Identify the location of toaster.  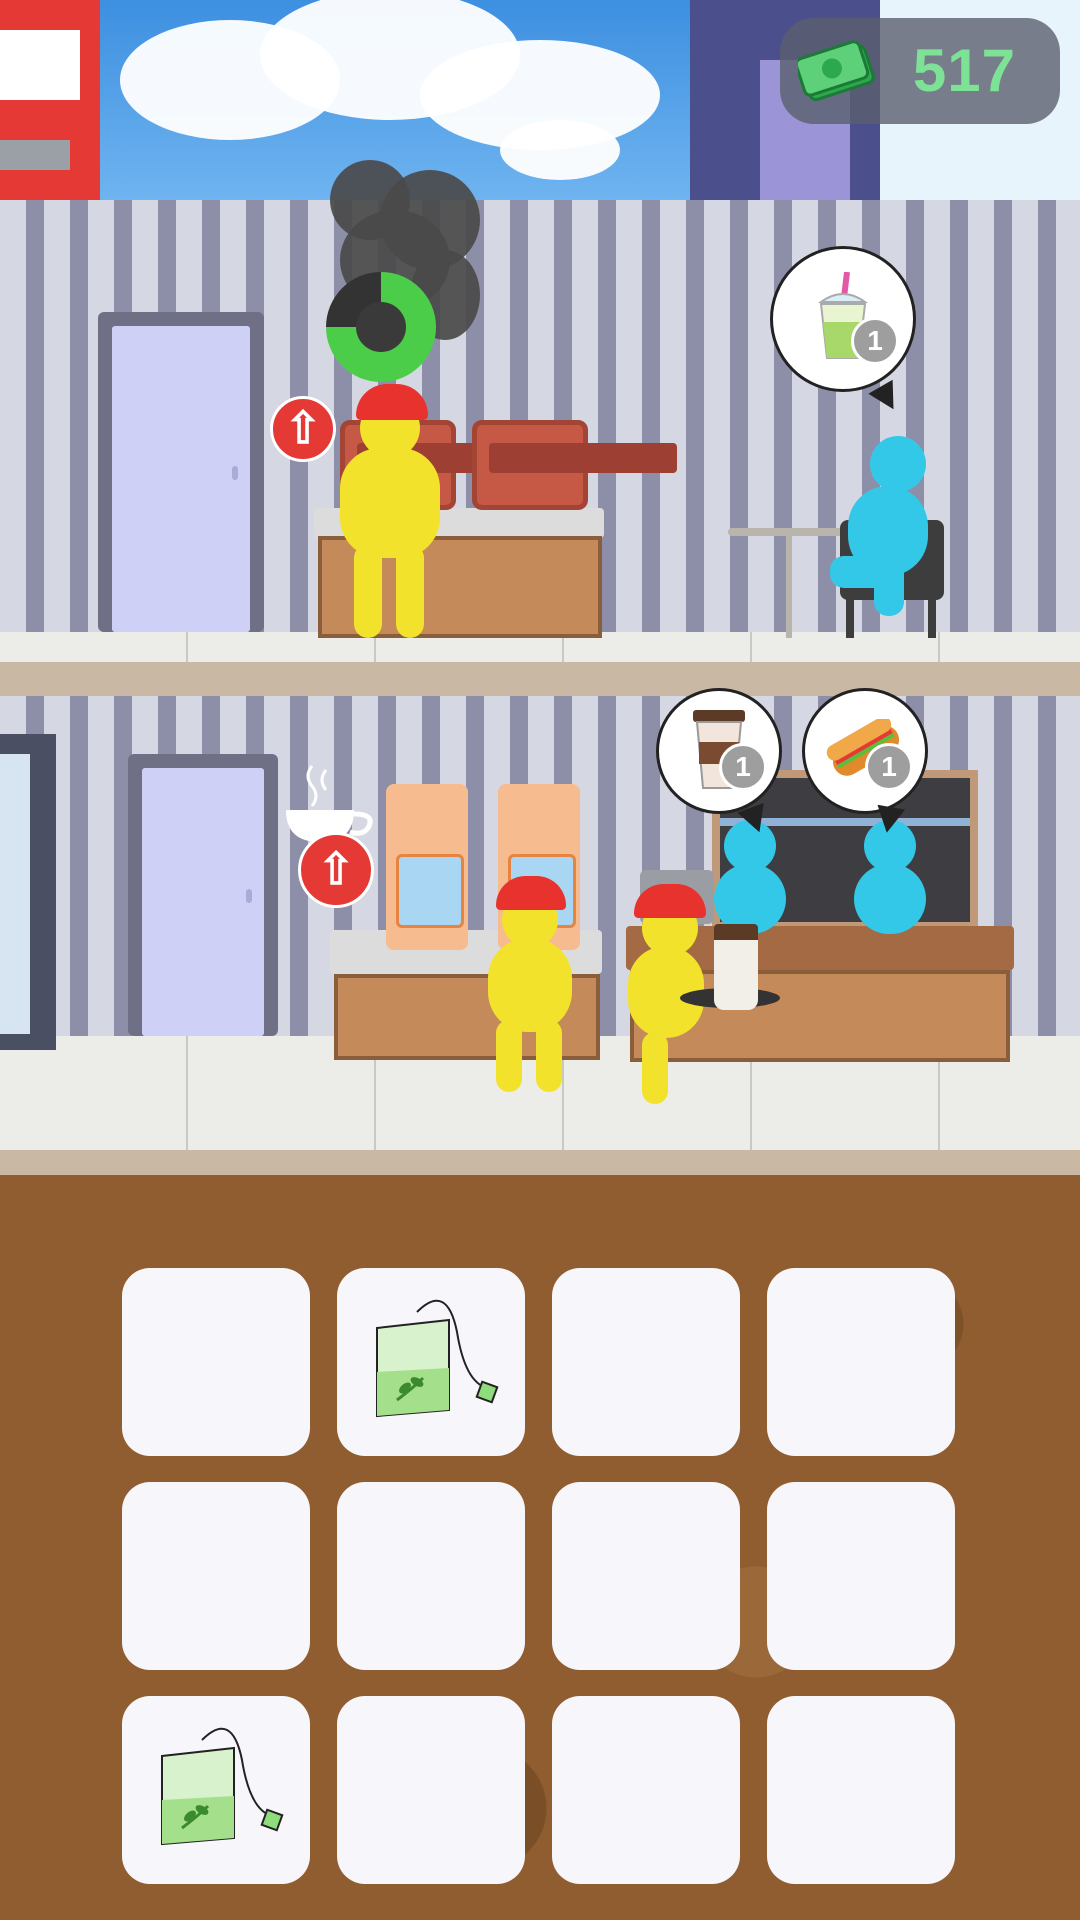
(574, 465).